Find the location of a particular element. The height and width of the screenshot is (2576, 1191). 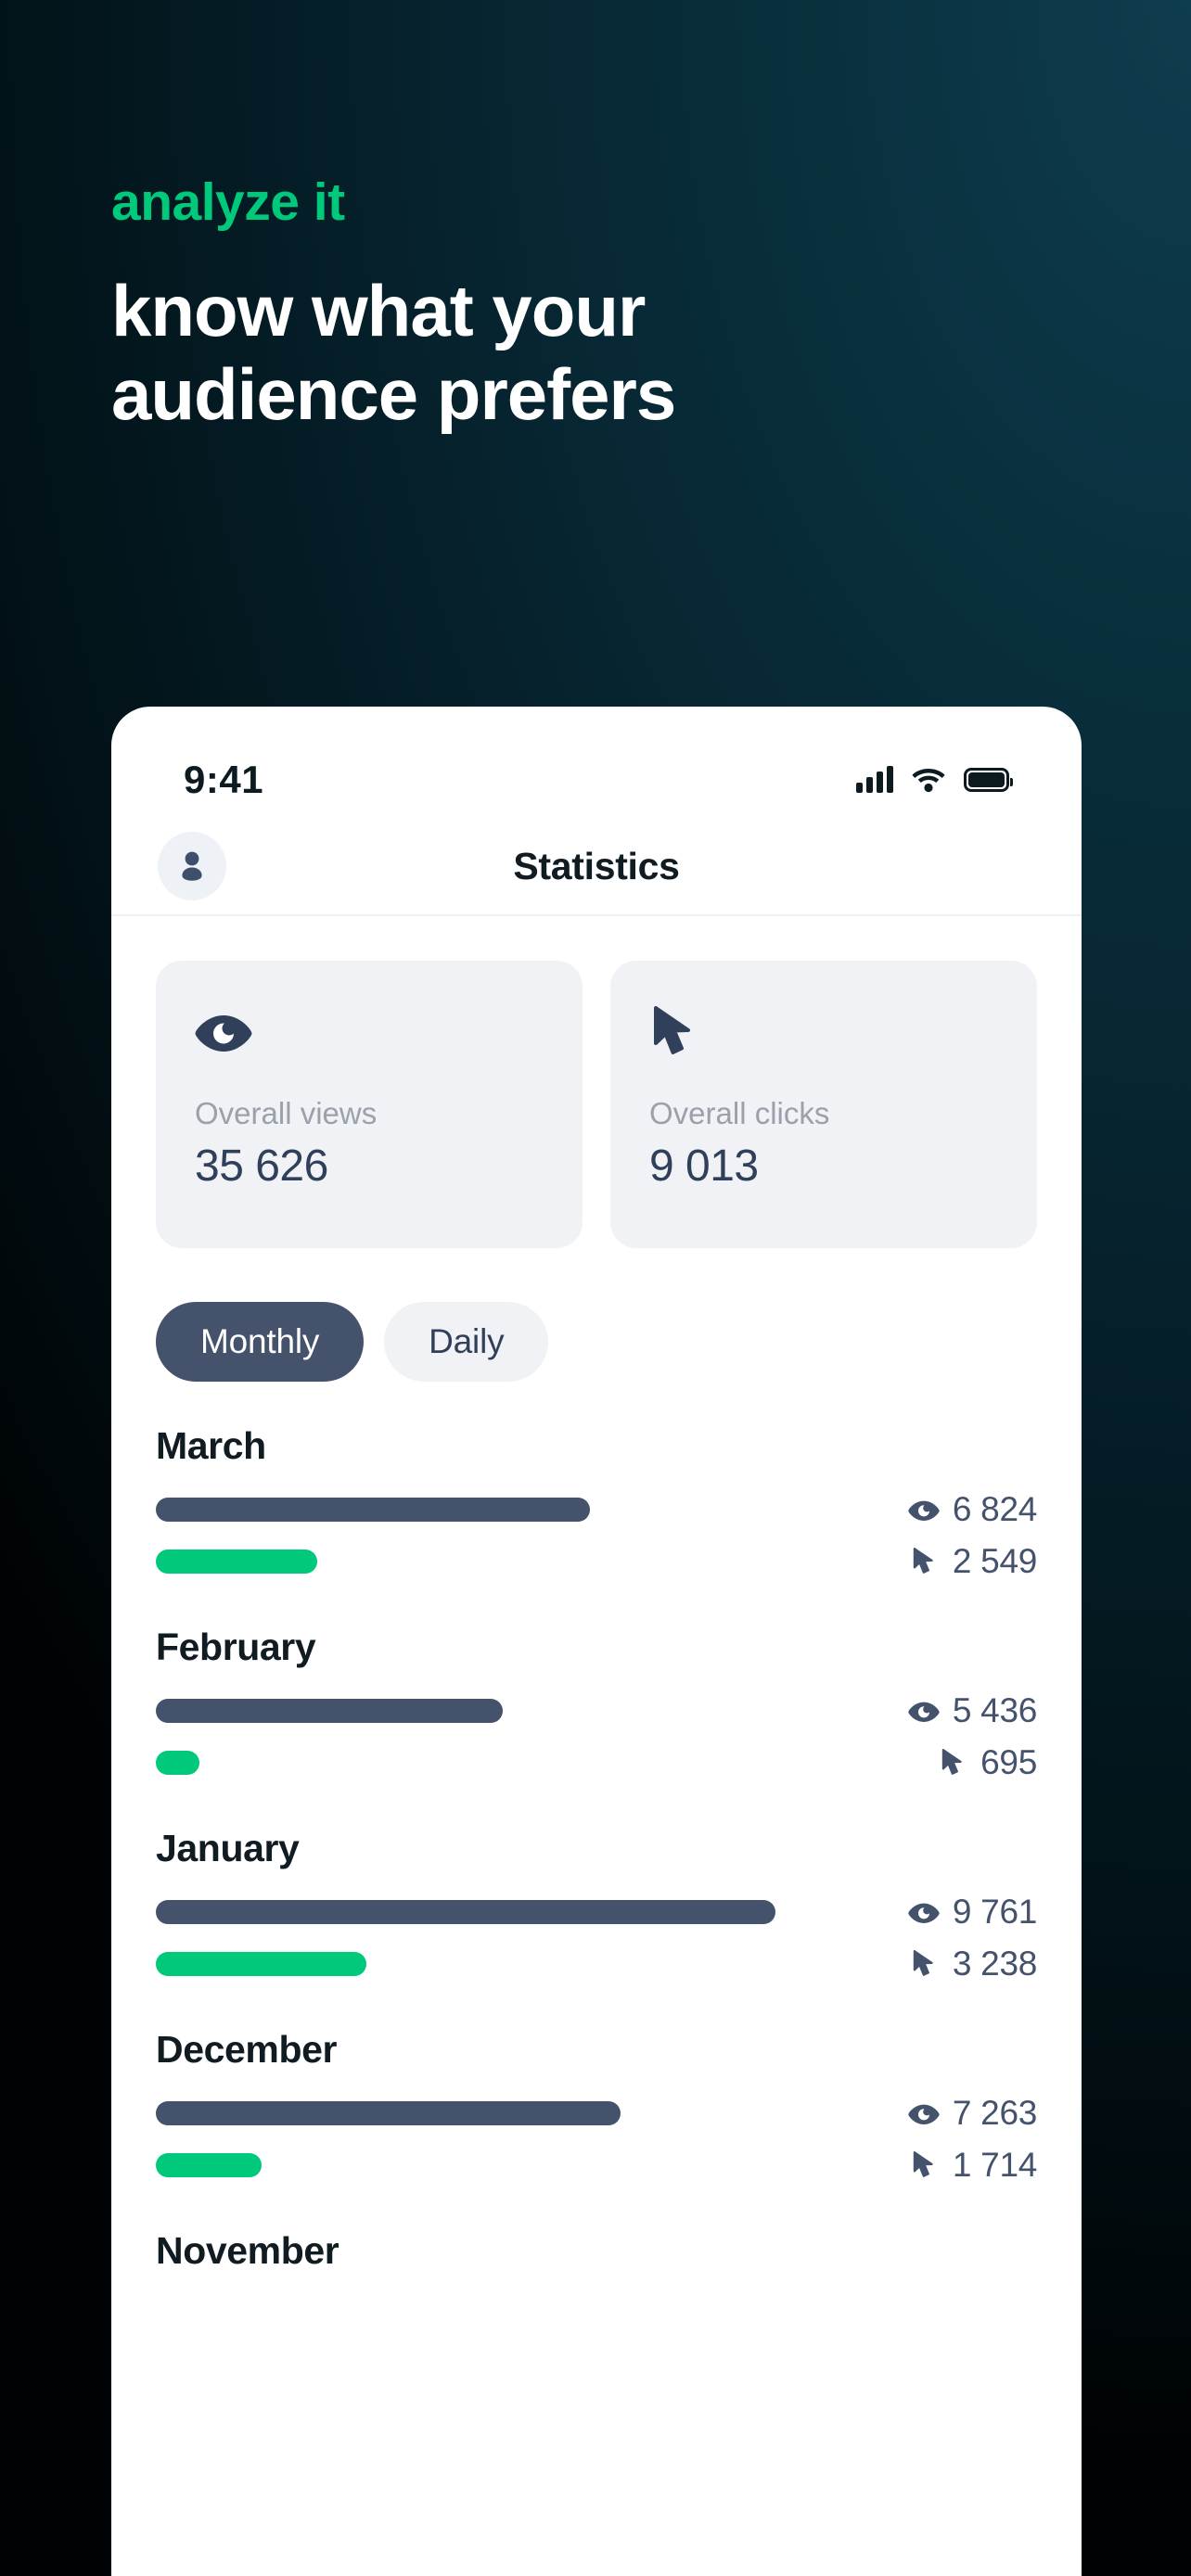

views-value-row: 9 761 is located at coordinates (931, 1912).